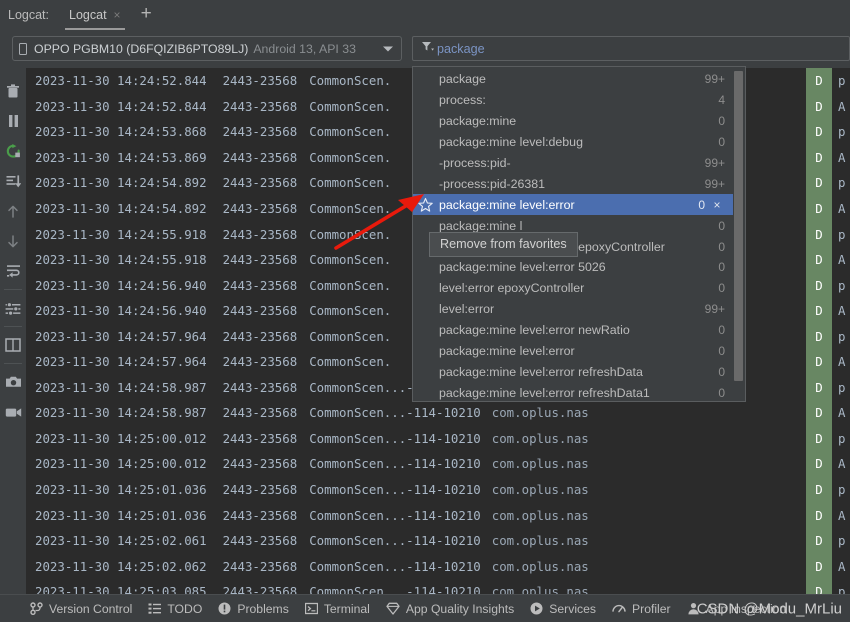 The height and width of the screenshot is (622, 850). I want to click on tab-logcat: Logcat ×, so click(95, 15).